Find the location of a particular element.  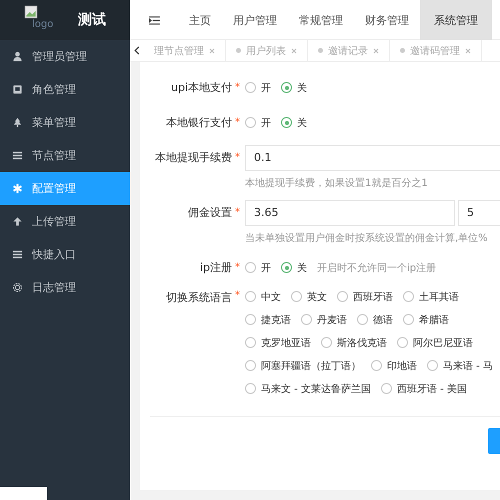

radio-option: 西班牙语 is located at coordinates (365, 297).